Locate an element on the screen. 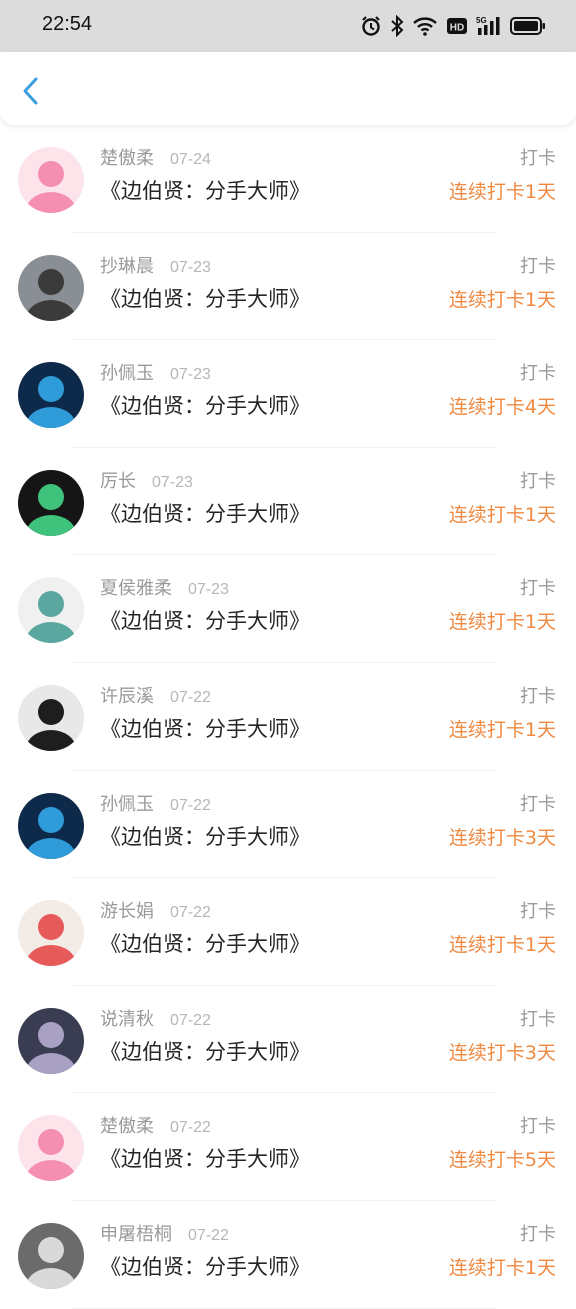 The image size is (576, 1309). svg-text: HD is located at coordinates (457, 28).